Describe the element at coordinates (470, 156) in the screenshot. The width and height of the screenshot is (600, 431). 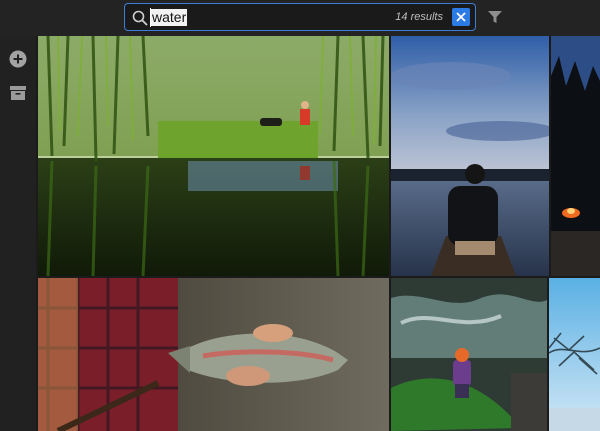
I see `photo-canoe-dusk` at that location.